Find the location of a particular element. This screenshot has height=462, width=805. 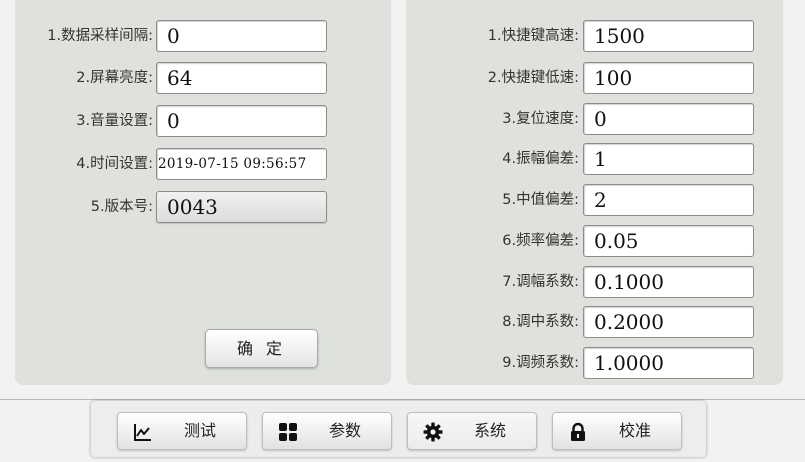

nav-parameters-button: 参数 is located at coordinates (327, 431).